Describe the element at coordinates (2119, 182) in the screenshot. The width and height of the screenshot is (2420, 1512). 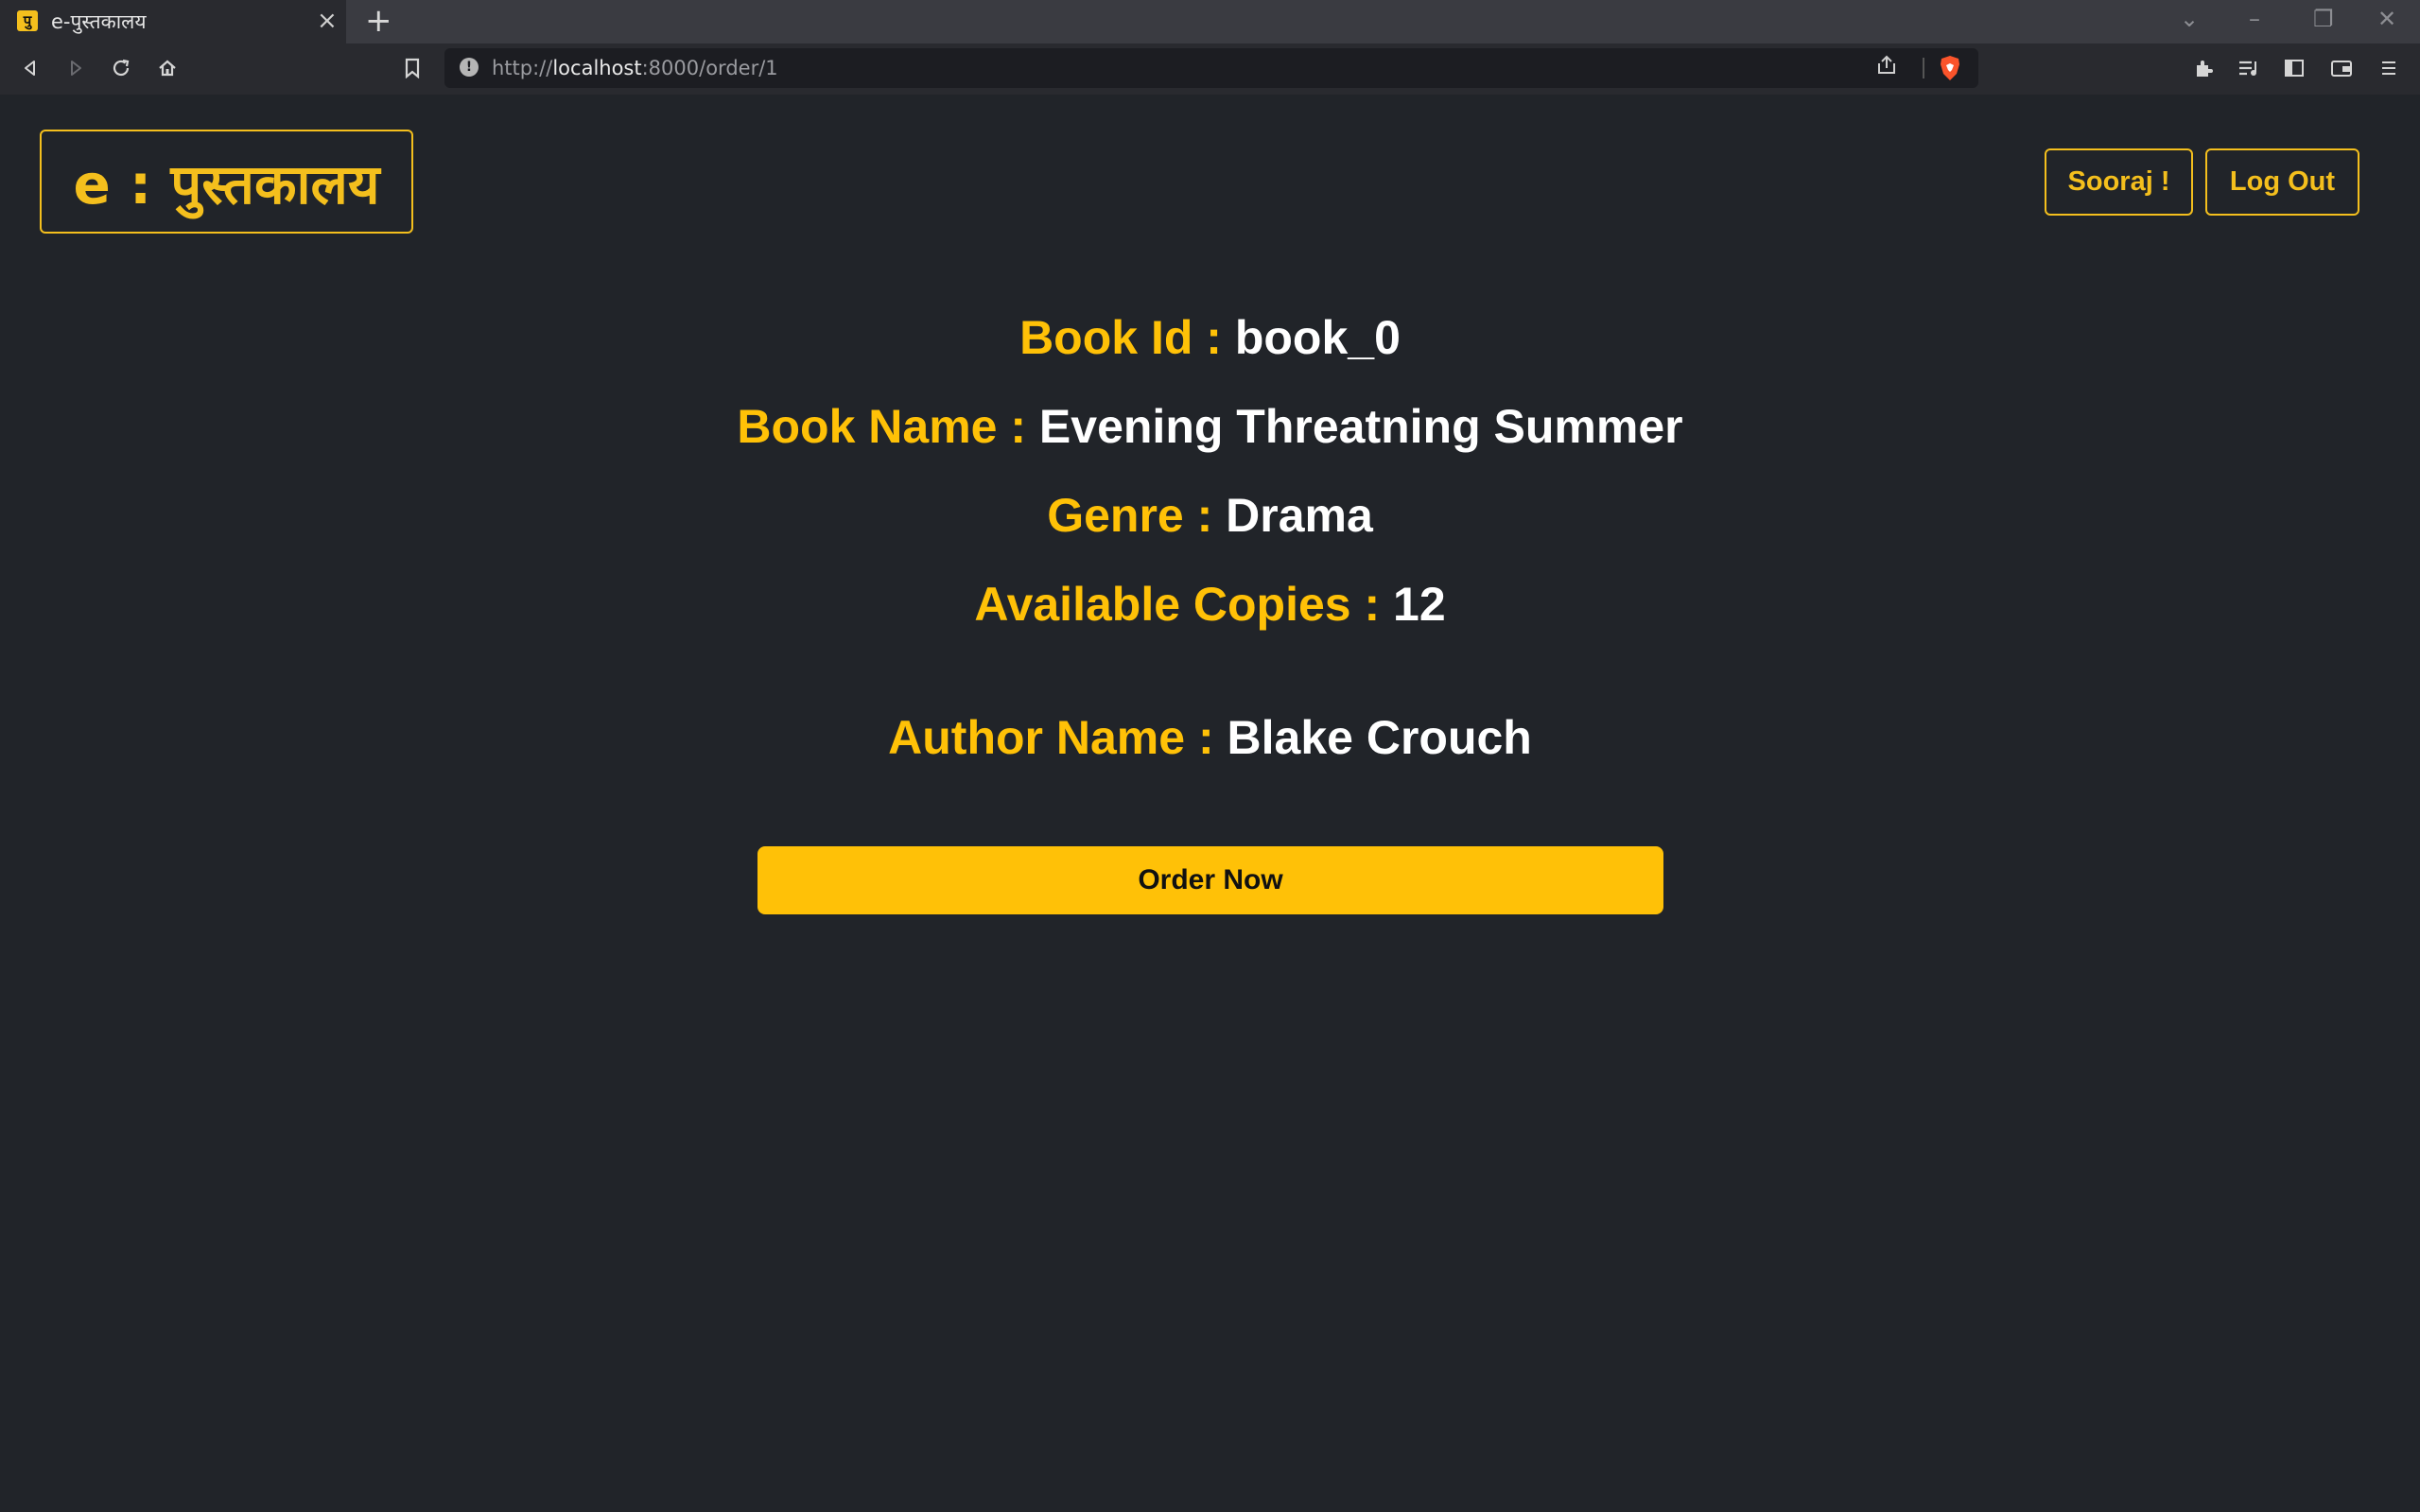
I see `user-profile-button: Sooraj !` at that location.